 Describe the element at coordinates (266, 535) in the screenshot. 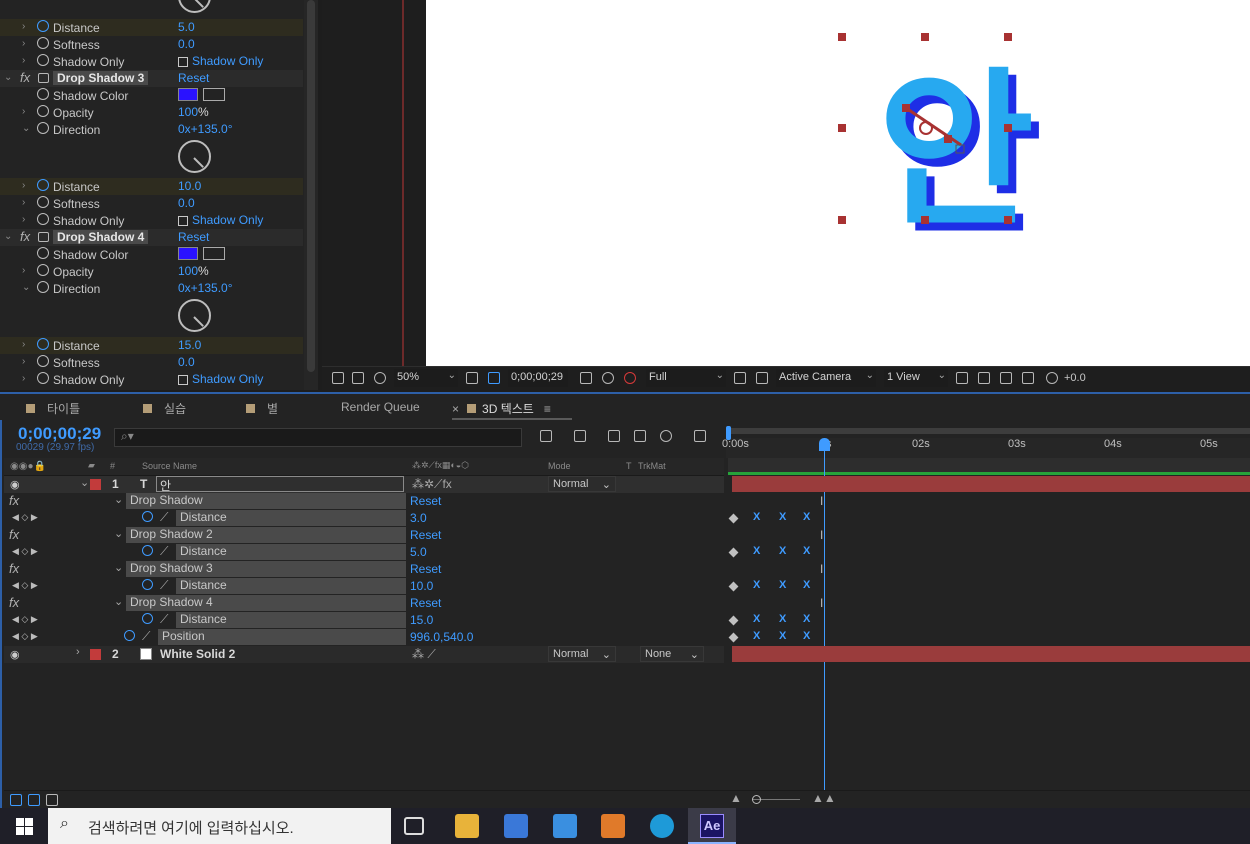

I see `effect-name: Drop Shadow 2` at that location.